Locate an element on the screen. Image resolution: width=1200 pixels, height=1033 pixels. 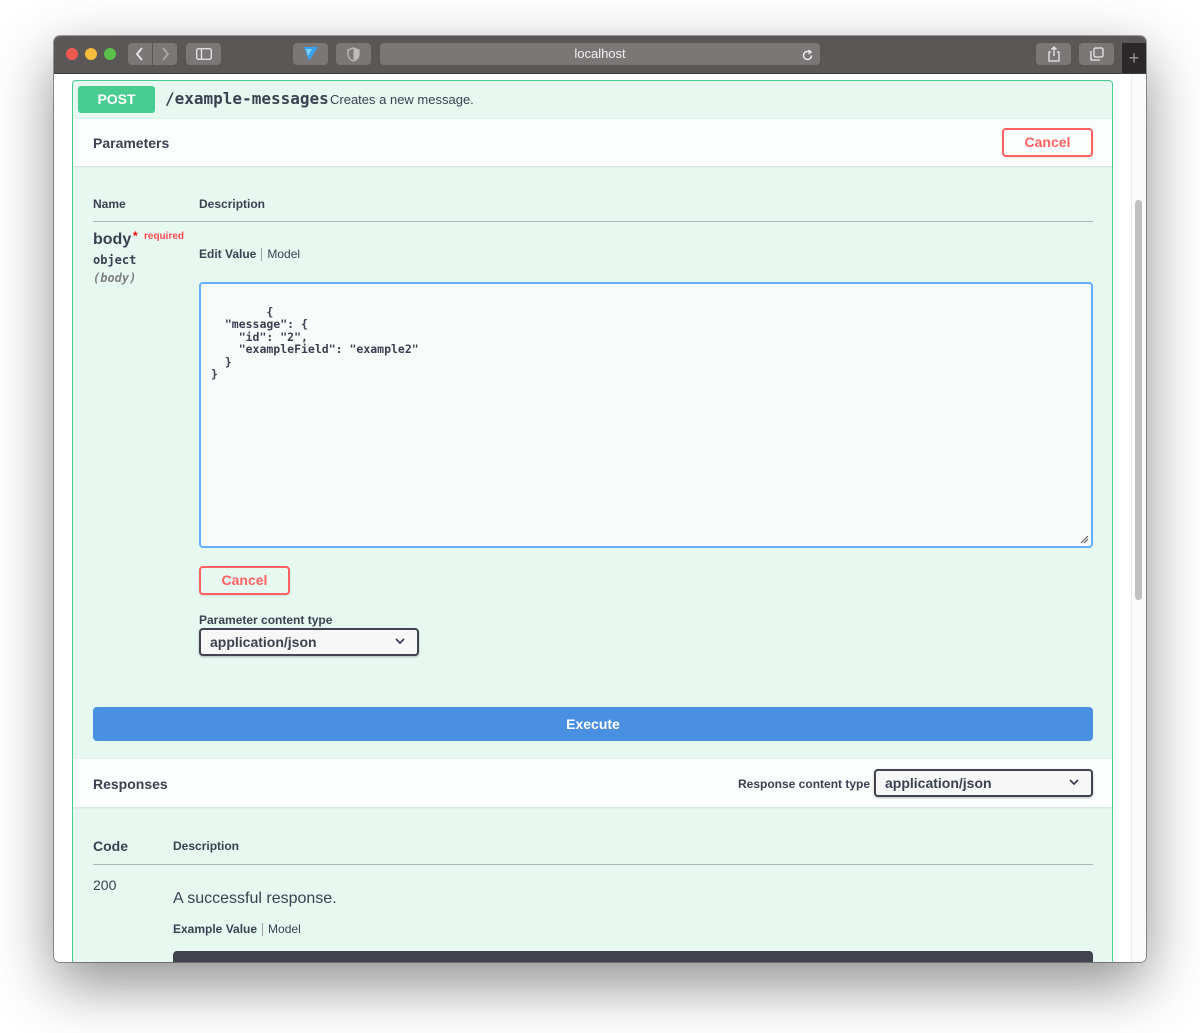
v-extension-icon is located at coordinates (310, 54).